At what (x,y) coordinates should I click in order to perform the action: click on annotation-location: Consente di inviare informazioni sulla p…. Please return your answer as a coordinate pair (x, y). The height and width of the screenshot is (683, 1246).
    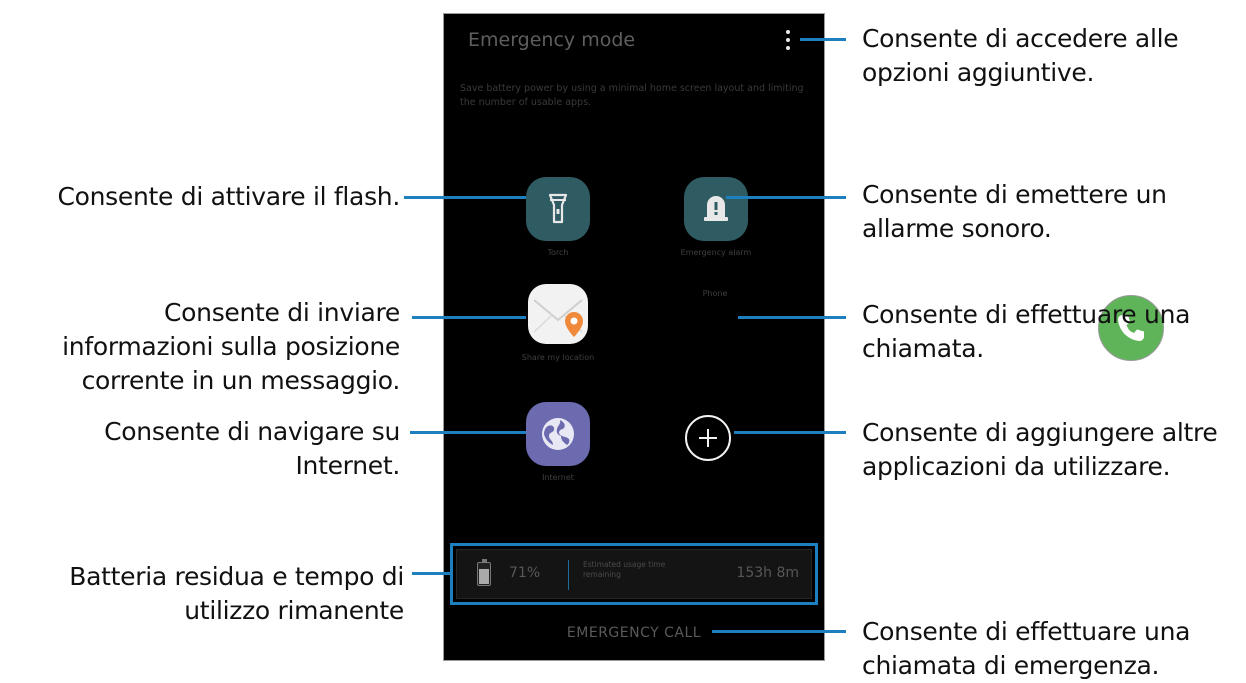
    Looking at the image, I should click on (231, 346).